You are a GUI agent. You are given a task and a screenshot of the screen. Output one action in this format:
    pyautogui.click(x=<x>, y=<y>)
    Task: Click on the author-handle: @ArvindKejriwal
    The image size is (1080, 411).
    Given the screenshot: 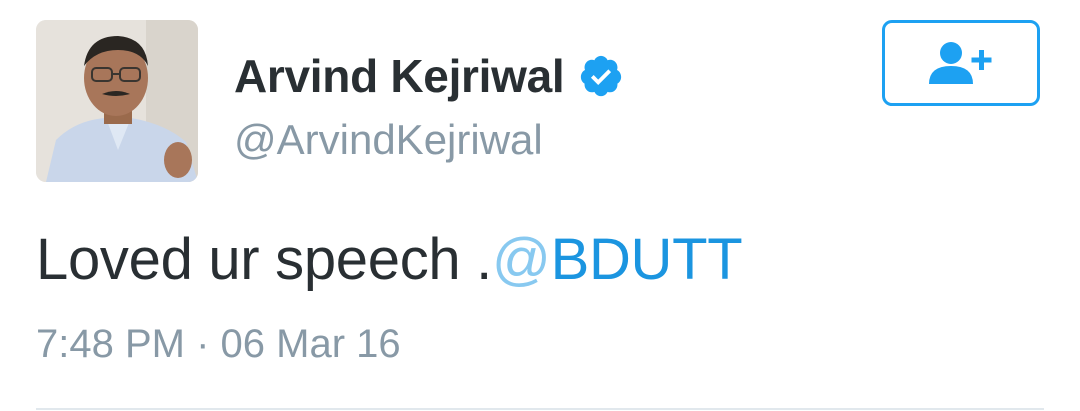 What is the action you would take?
    pyautogui.click(x=388, y=140)
    